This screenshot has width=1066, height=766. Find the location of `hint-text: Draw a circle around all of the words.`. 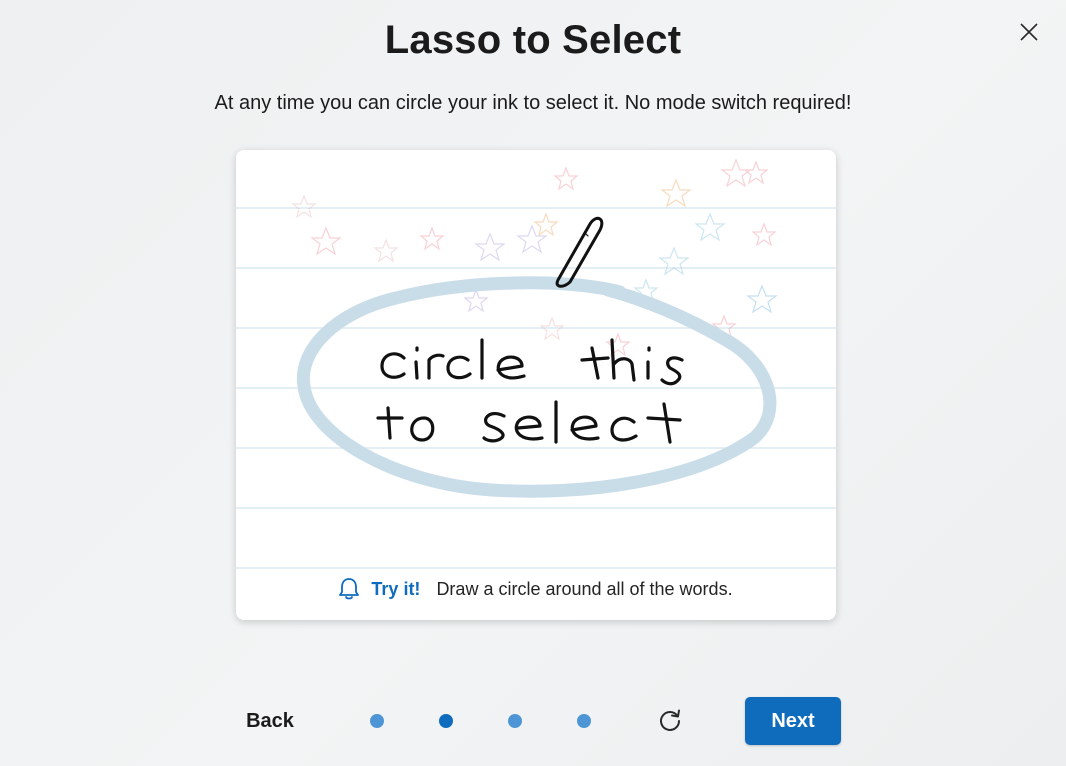

hint-text: Draw a circle around all of the words. is located at coordinates (584, 588).